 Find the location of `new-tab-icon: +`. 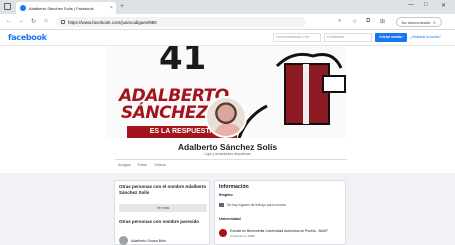

new-tab-icon: + is located at coordinates (122, 6).